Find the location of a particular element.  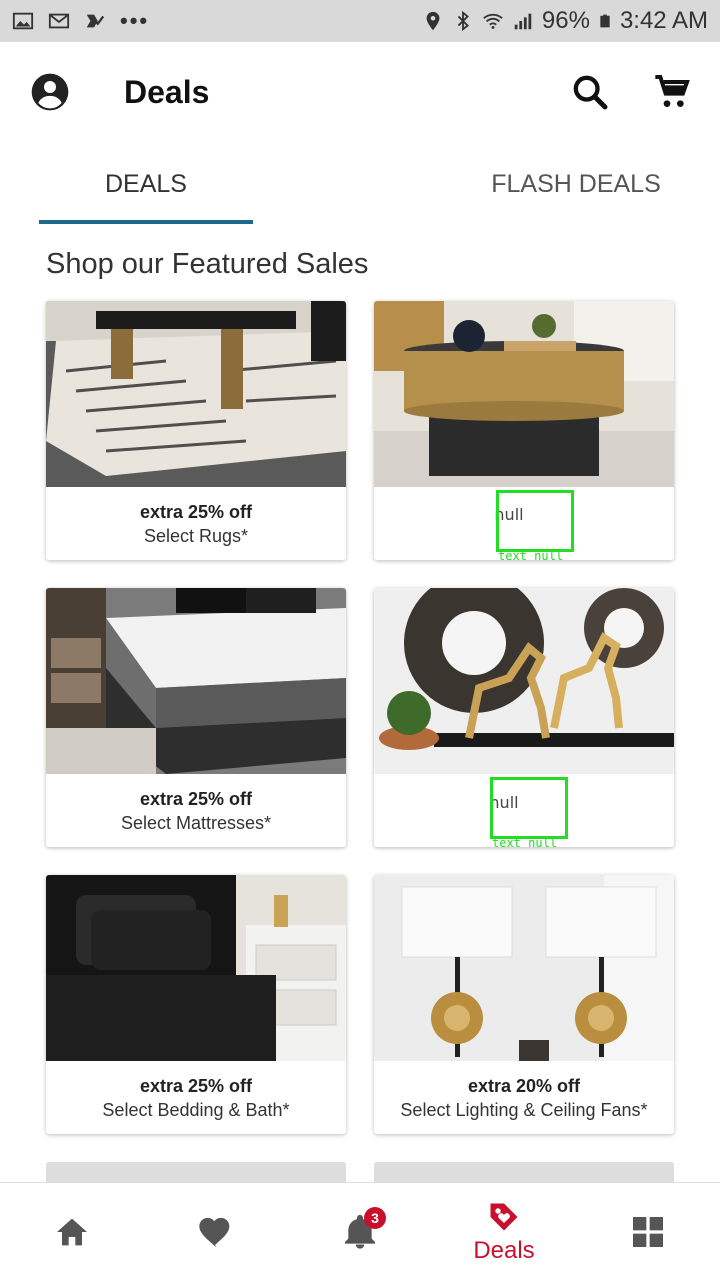

more-notifications-icon: ••• is located at coordinates (135, 20).